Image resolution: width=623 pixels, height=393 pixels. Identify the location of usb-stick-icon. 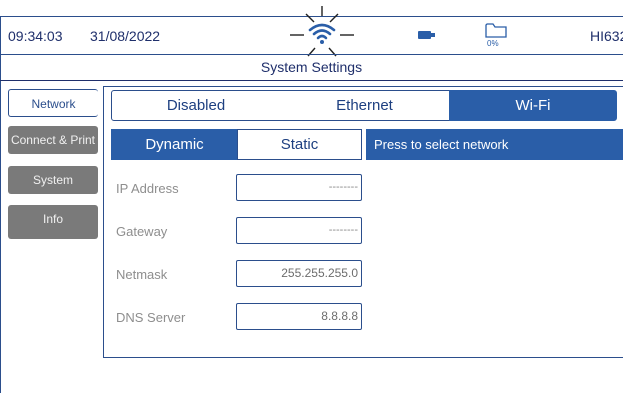
(426, 35).